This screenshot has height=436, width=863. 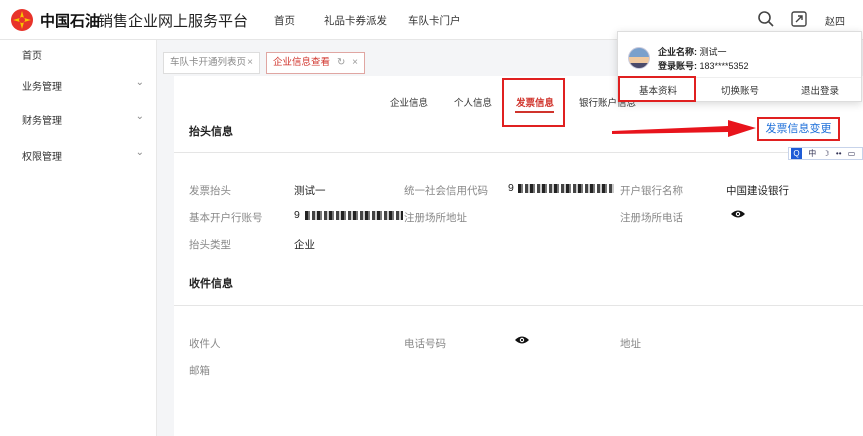 I want to click on subtab-company-info: 企业信息, so click(x=409, y=102).